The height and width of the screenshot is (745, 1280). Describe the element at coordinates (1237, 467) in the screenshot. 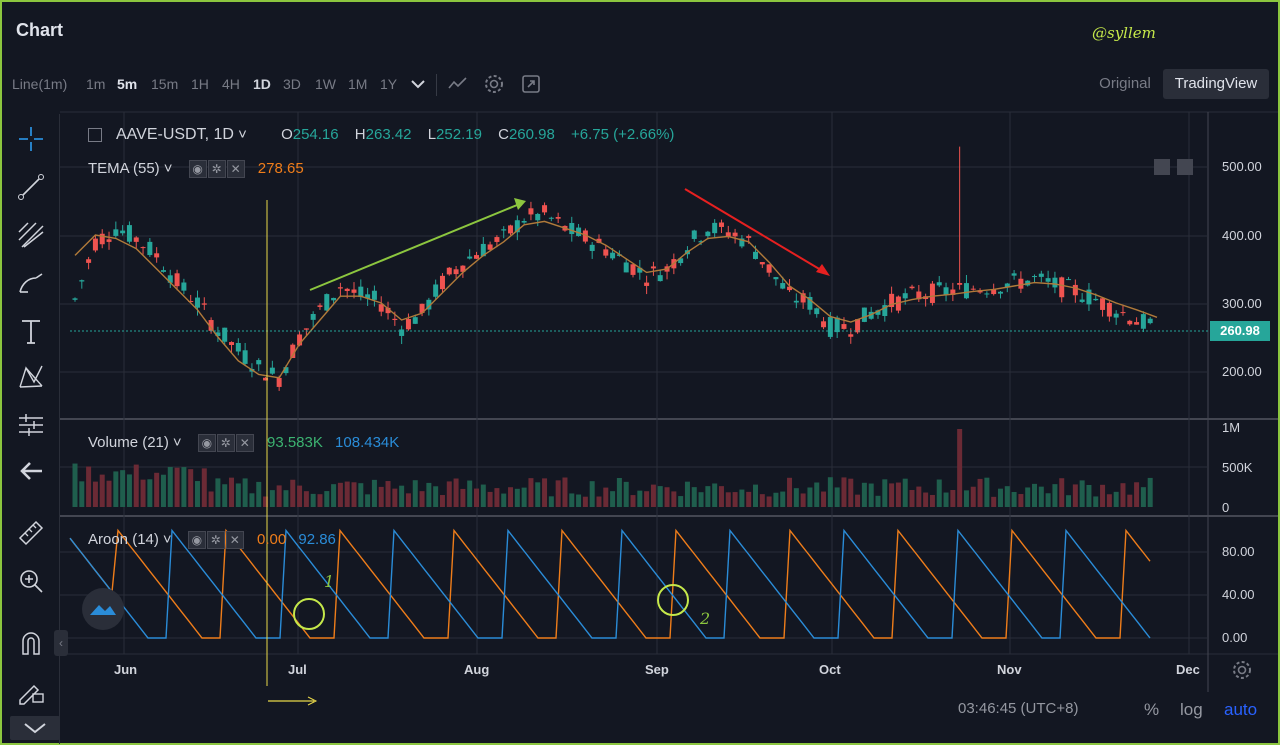

I see `volume-axis-label: 500K` at that location.